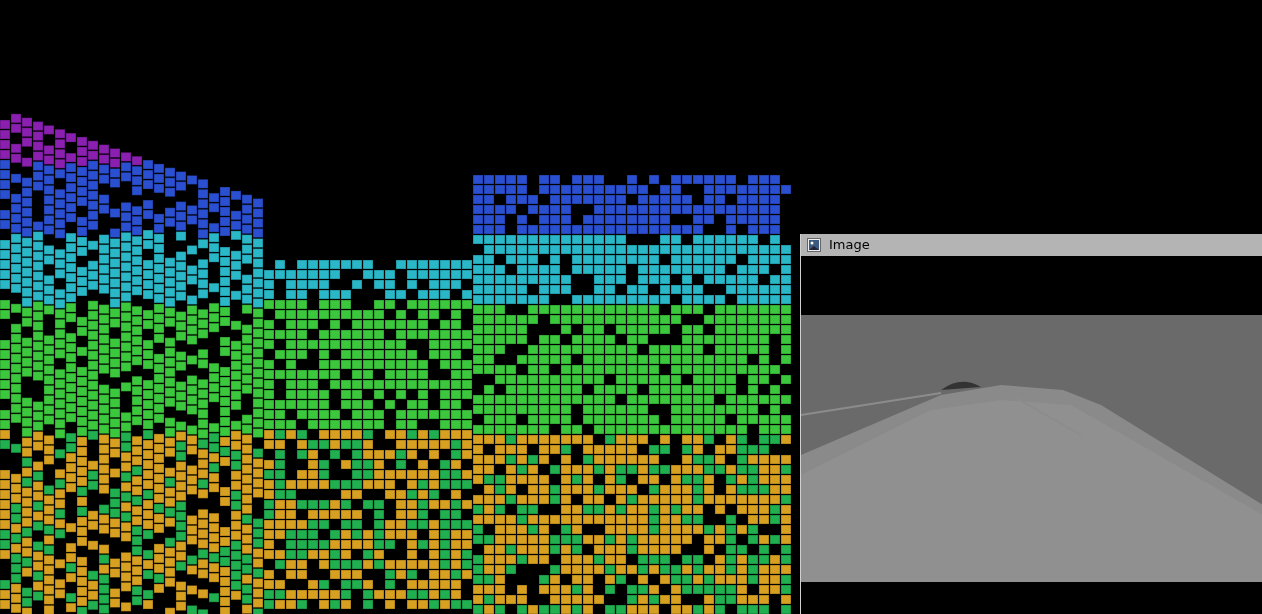 Image resolution: width=1262 pixels, height=614 pixels. I want to click on picture-icon, so click(814, 245).